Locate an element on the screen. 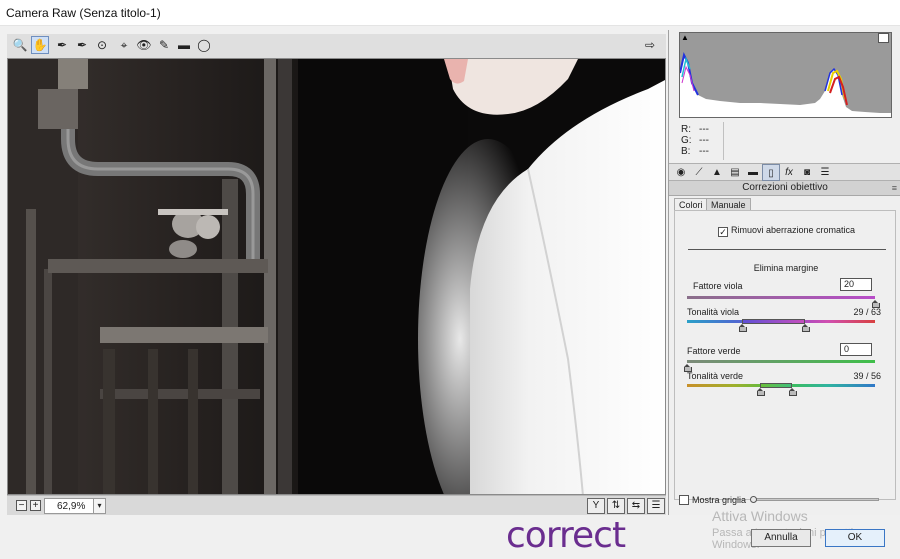 Image resolution: width=900 pixels, height=559 pixels. green-hue-label: Tonalità verde is located at coordinates (715, 376).